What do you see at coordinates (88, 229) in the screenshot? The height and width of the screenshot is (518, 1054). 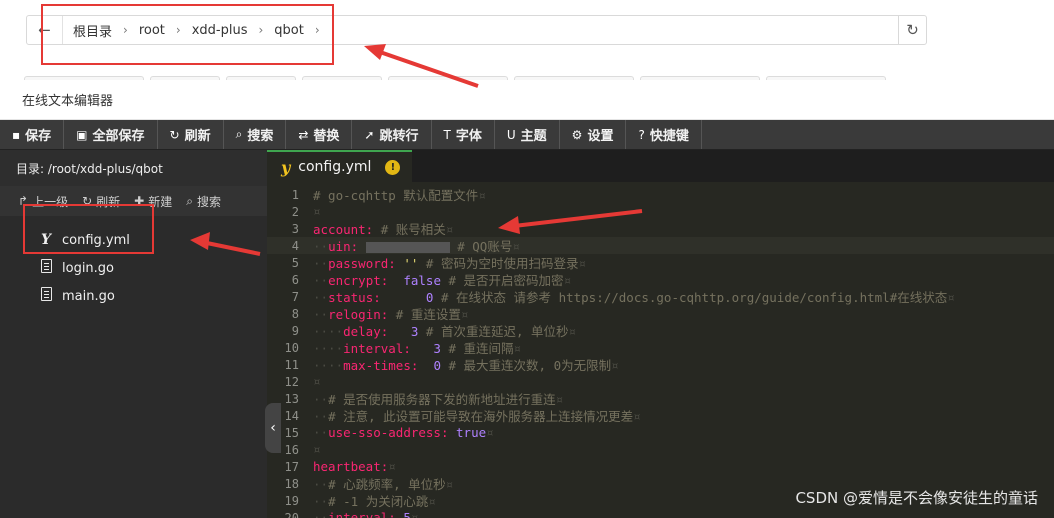 I see `annotation-box-file` at bounding box center [88, 229].